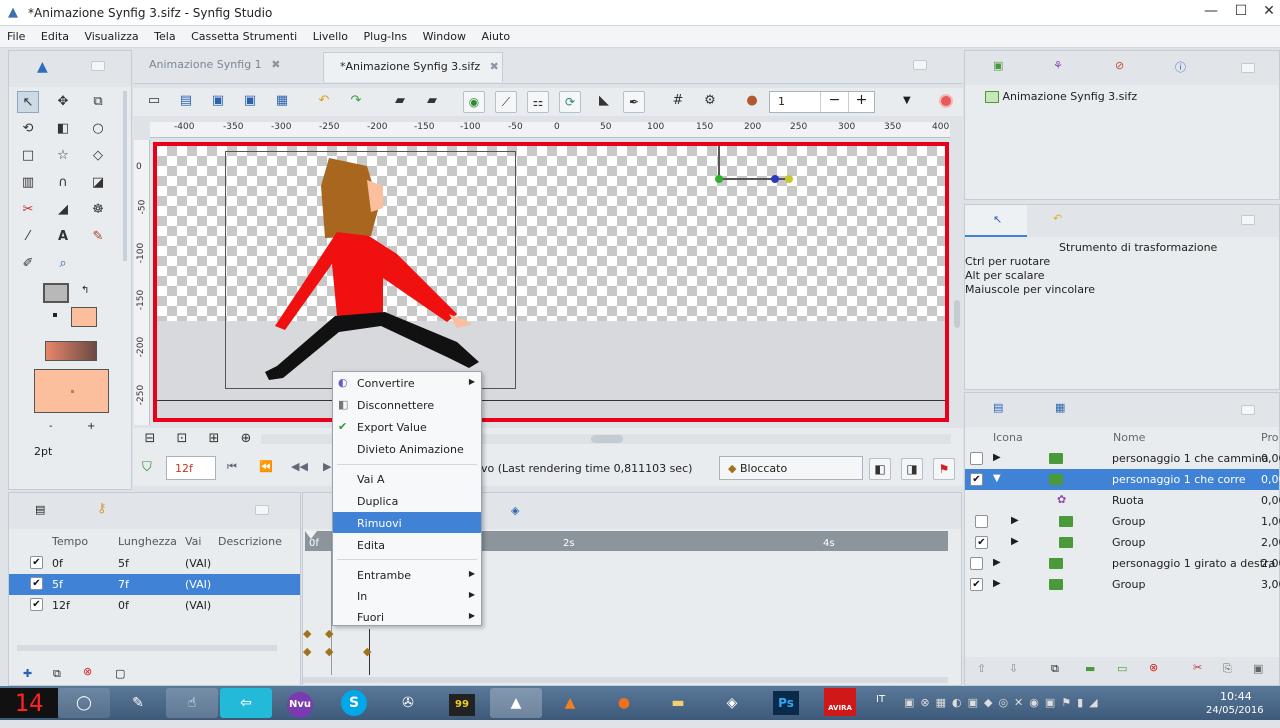 This screenshot has height=728, width=1280. I want to click on zoom-minus-button: −, so click(834, 102).